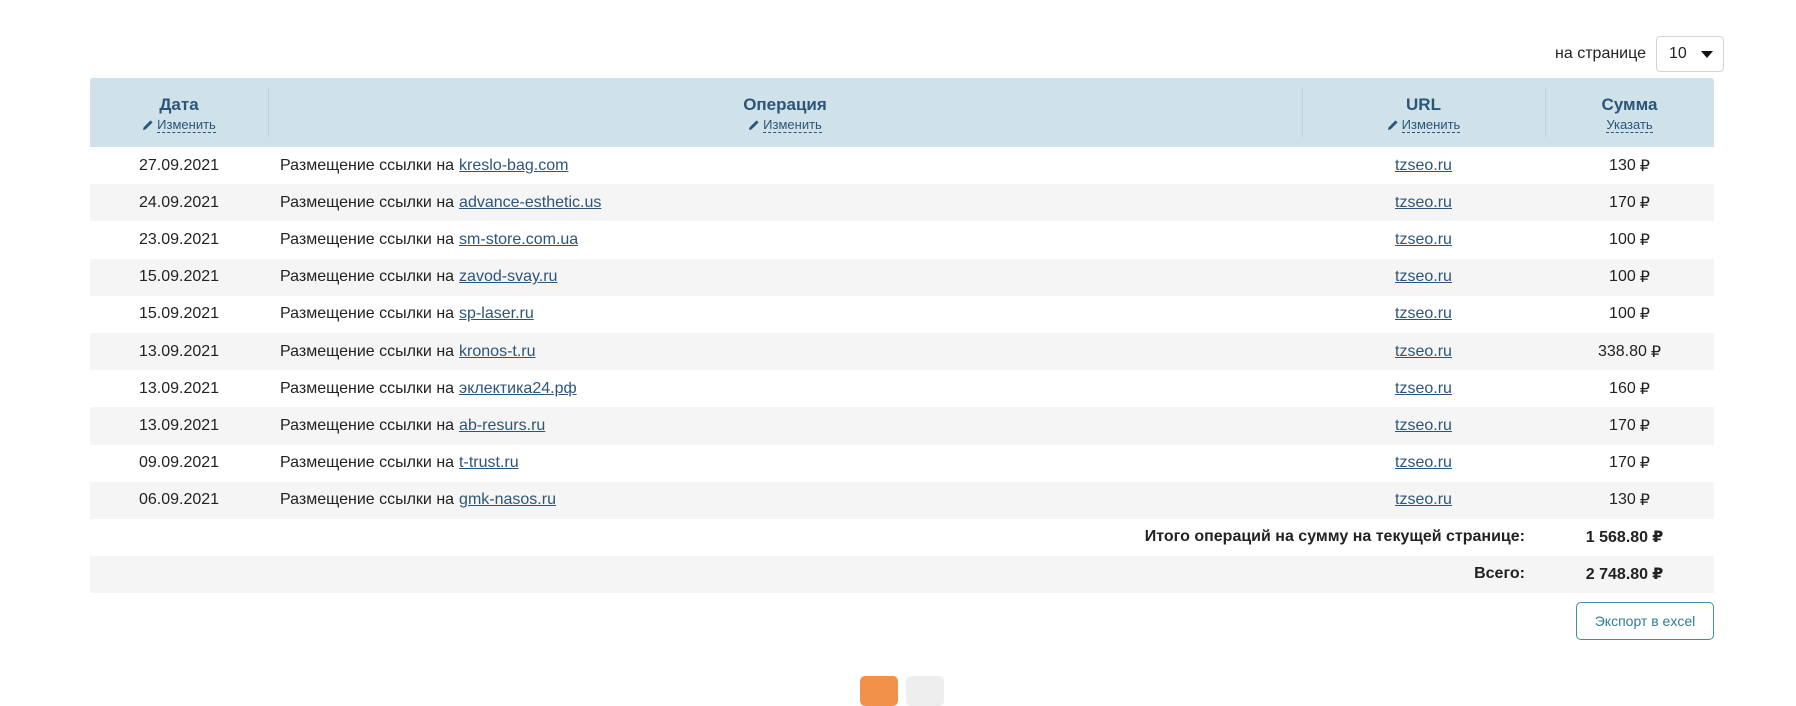  What do you see at coordinates (902, 691) in the screenshot?
I see `pagination` at bounding box center [902, 691].